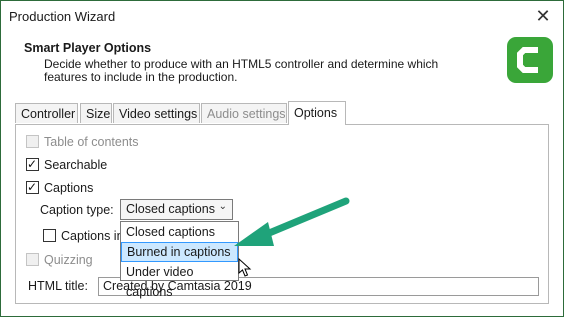  Describe the element at coordinates (179, 252) in the screenshot. I see `list-item-burned-in-captions: Burned in captions` at that location.